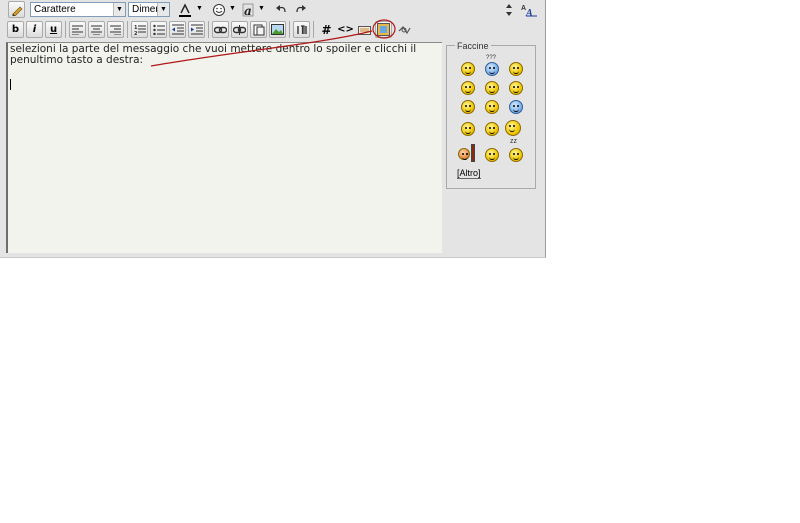  Describe the element at coordinates (492, 129) in the screenshot. I see `shocked-smiley-icon` at that location.